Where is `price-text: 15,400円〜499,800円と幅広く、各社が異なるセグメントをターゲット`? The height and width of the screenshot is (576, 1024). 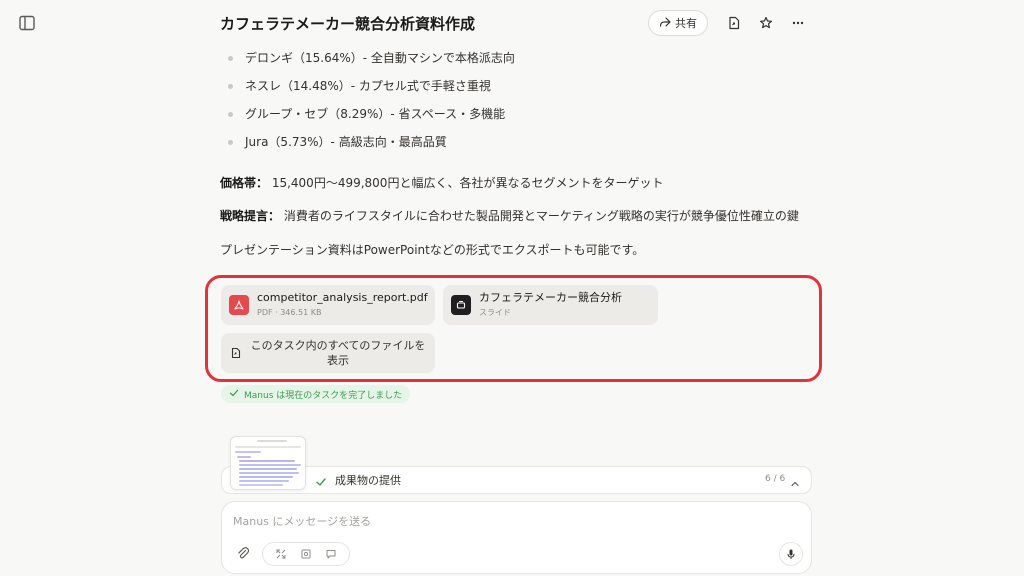
price-text: 15,400円〜499,800円と幅広く、各社が異なるセグメントをターゲット is located at coordinates (466, 183).